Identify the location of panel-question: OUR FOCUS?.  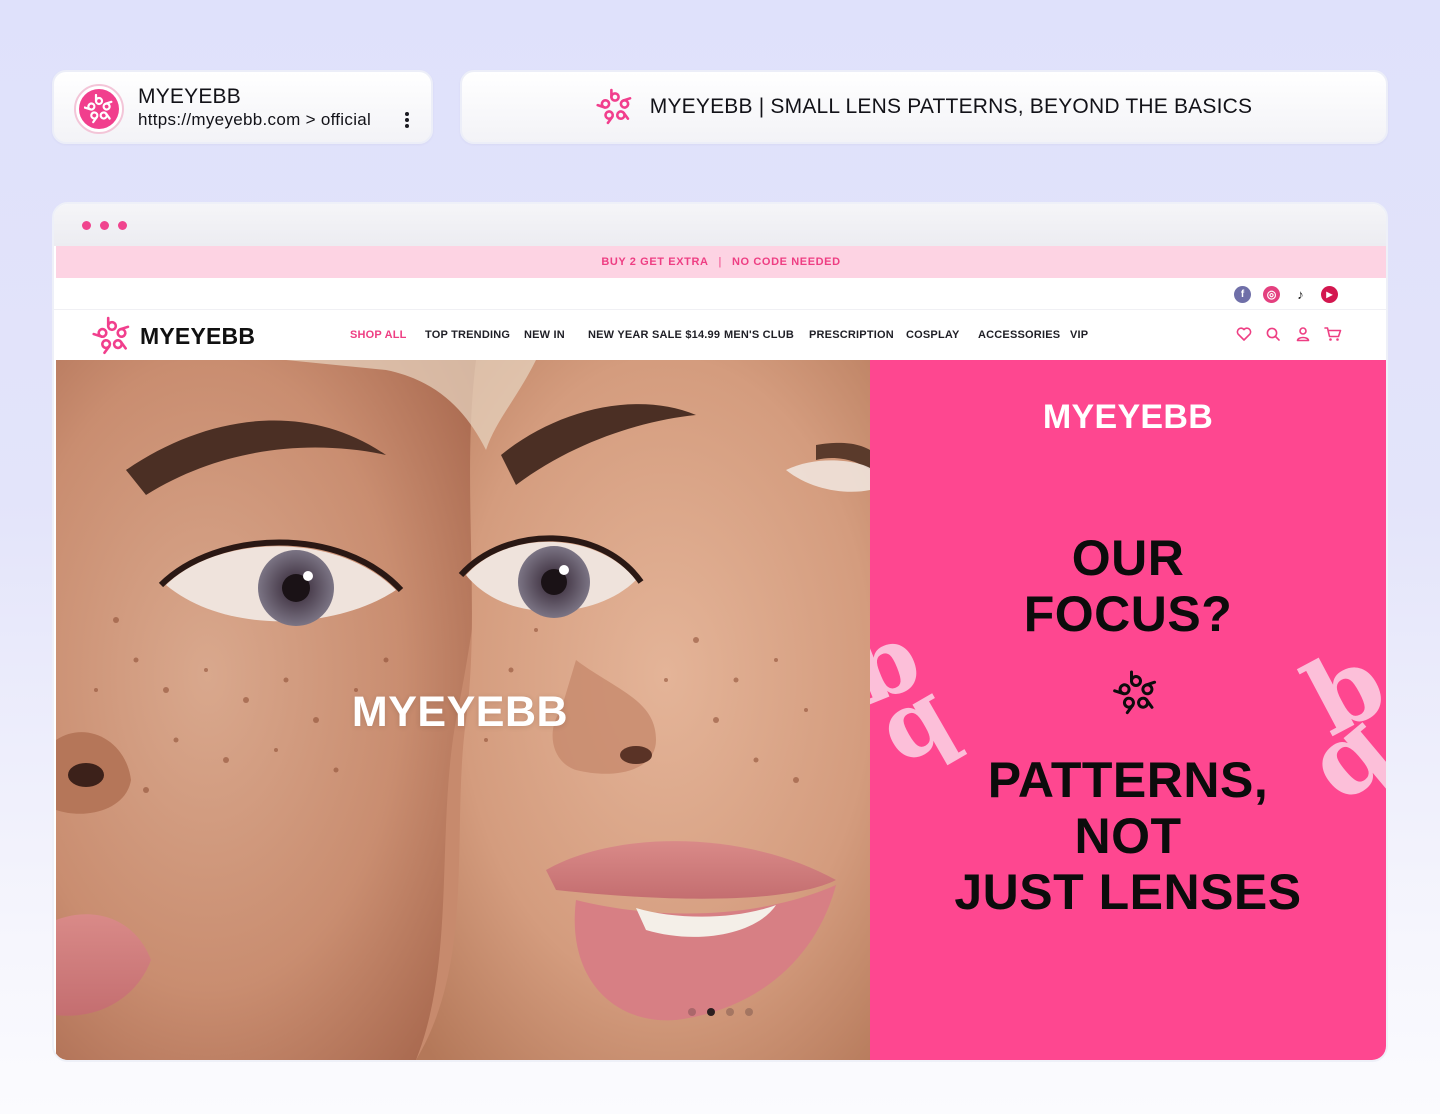
(1128, 586).